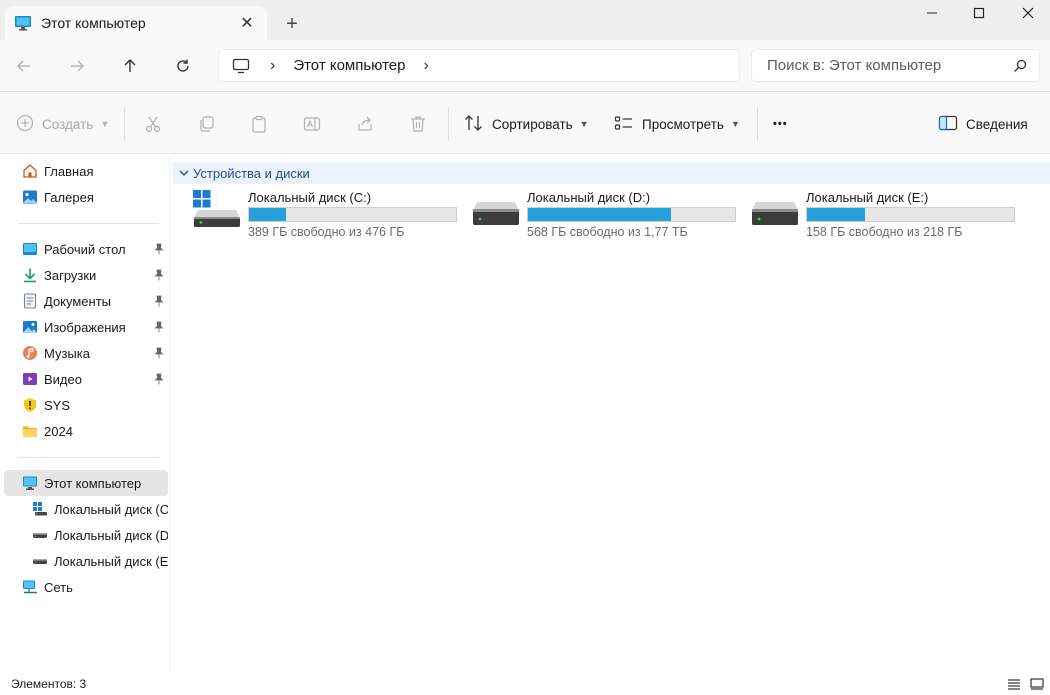 This screenshot has height=695, width=1050. Describe the element at coordinates (30, 249) in the screenshot. I see `desktop-icon` at that location.